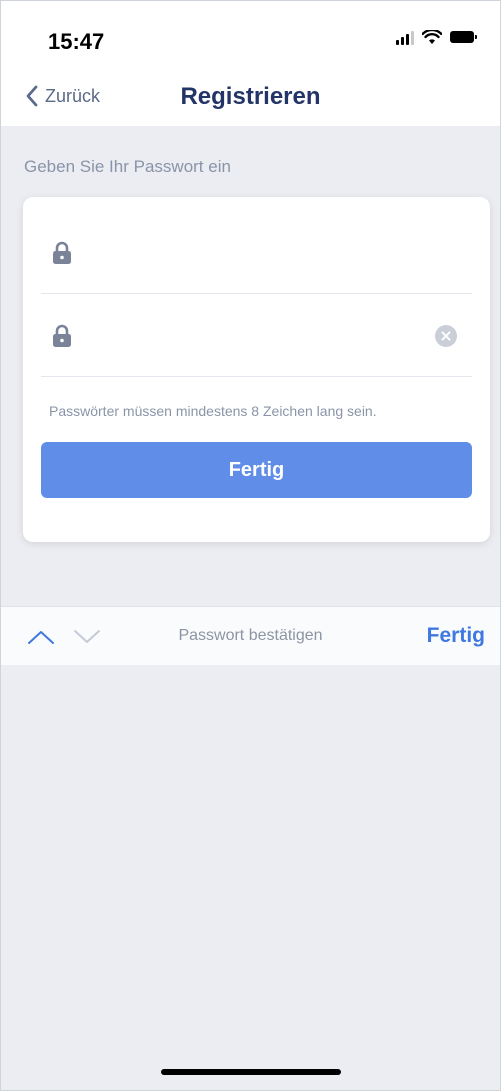 This screenshot has width=501, height=1091. What do you see at coordinates (432, 36) in the screenshot?
I see `wifi-icon` at bounding box center [432, 36].